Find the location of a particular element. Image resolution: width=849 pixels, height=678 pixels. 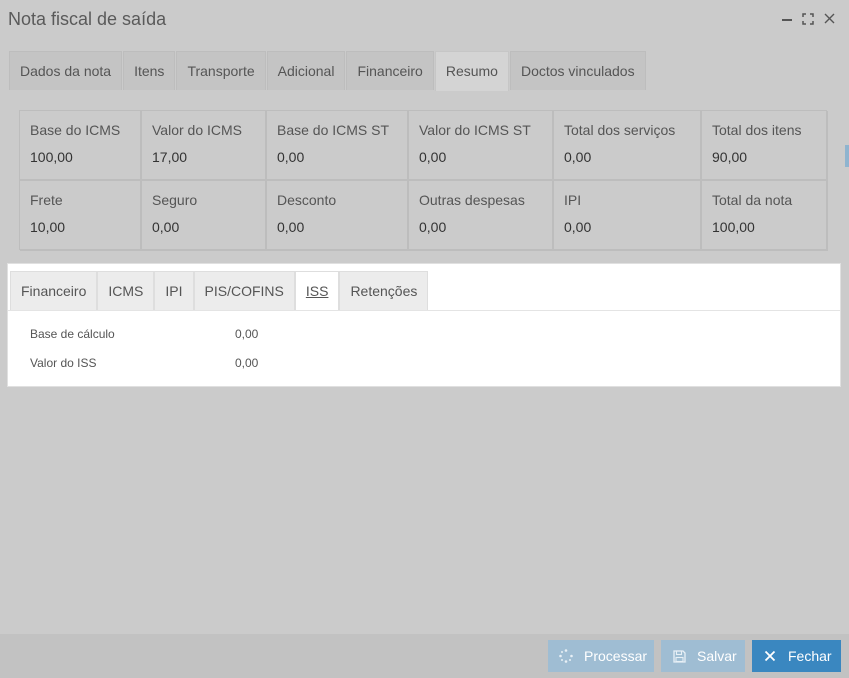

save-button-label: Salvar is located at coordinates (717, 656).